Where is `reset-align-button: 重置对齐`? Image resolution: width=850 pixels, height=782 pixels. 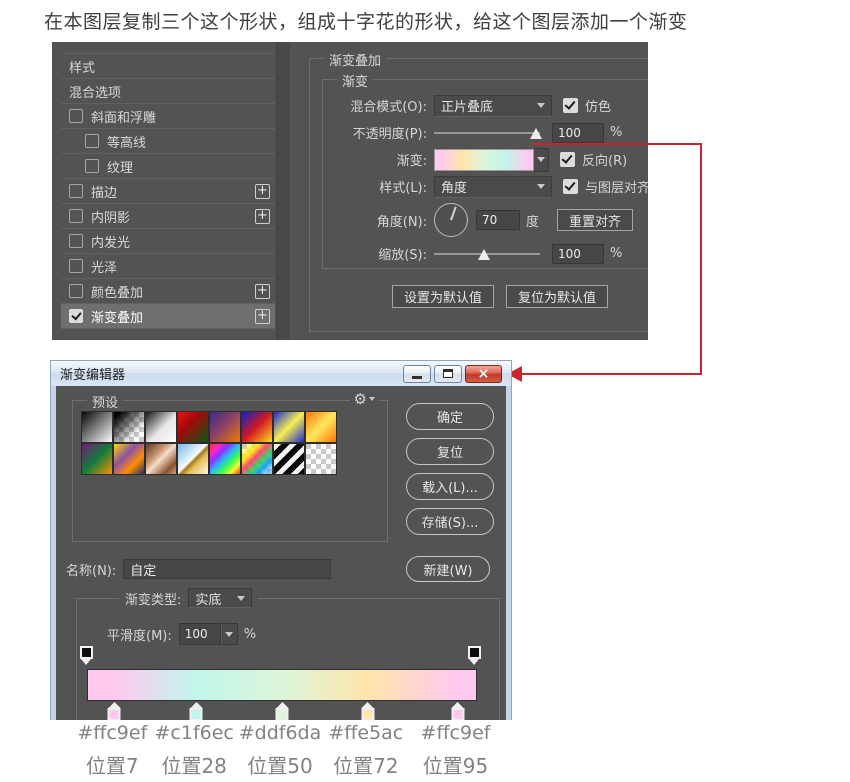
reset-align-button: 重置对齐 is located at coordinates (595, 220).